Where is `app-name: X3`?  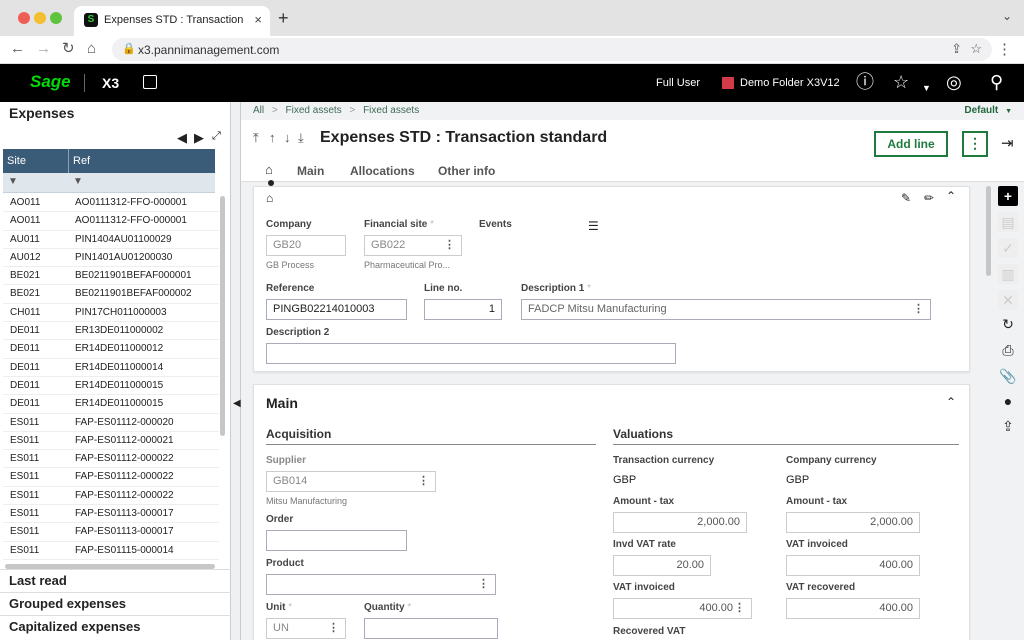 app-name: X3 is located at coordinates (110, 83).